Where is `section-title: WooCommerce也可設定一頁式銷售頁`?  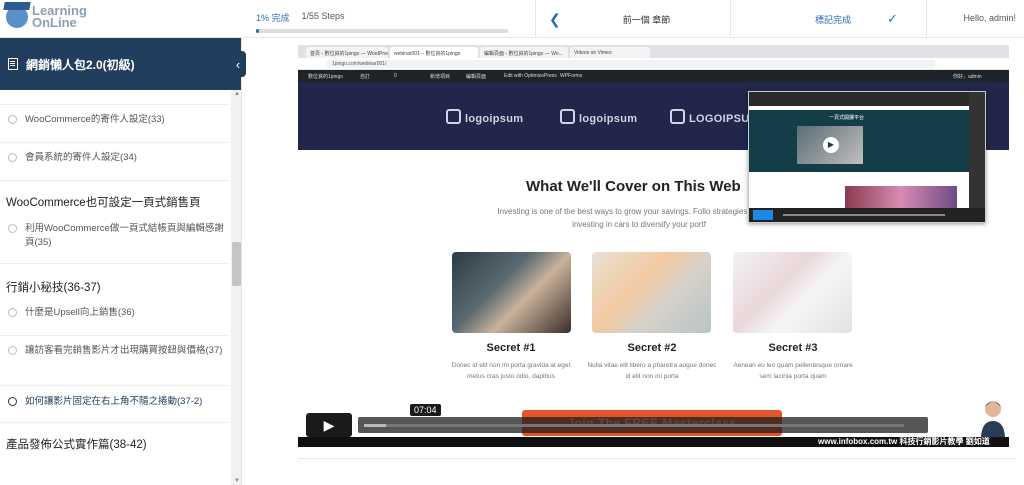 section-title: WooCommerce也可設定一頁式銷售頁 is located at coordinates (103, 202).